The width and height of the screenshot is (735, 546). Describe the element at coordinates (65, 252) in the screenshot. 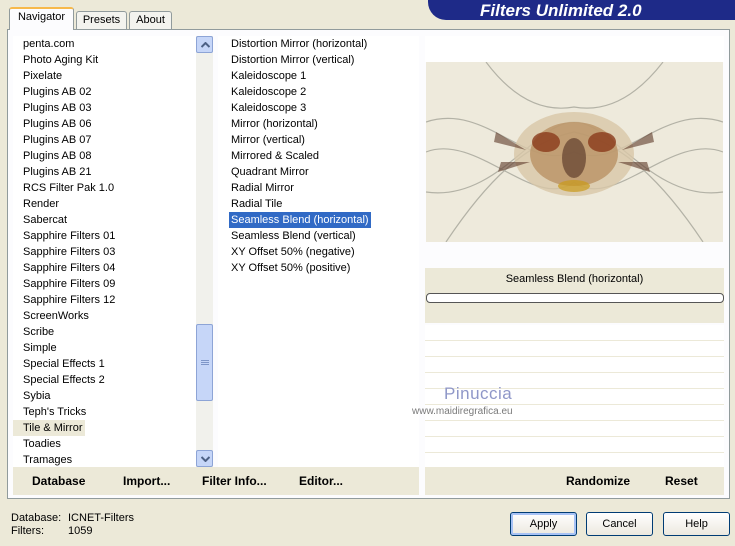

I see `category-item: Sapphire Filters 03` at that location.